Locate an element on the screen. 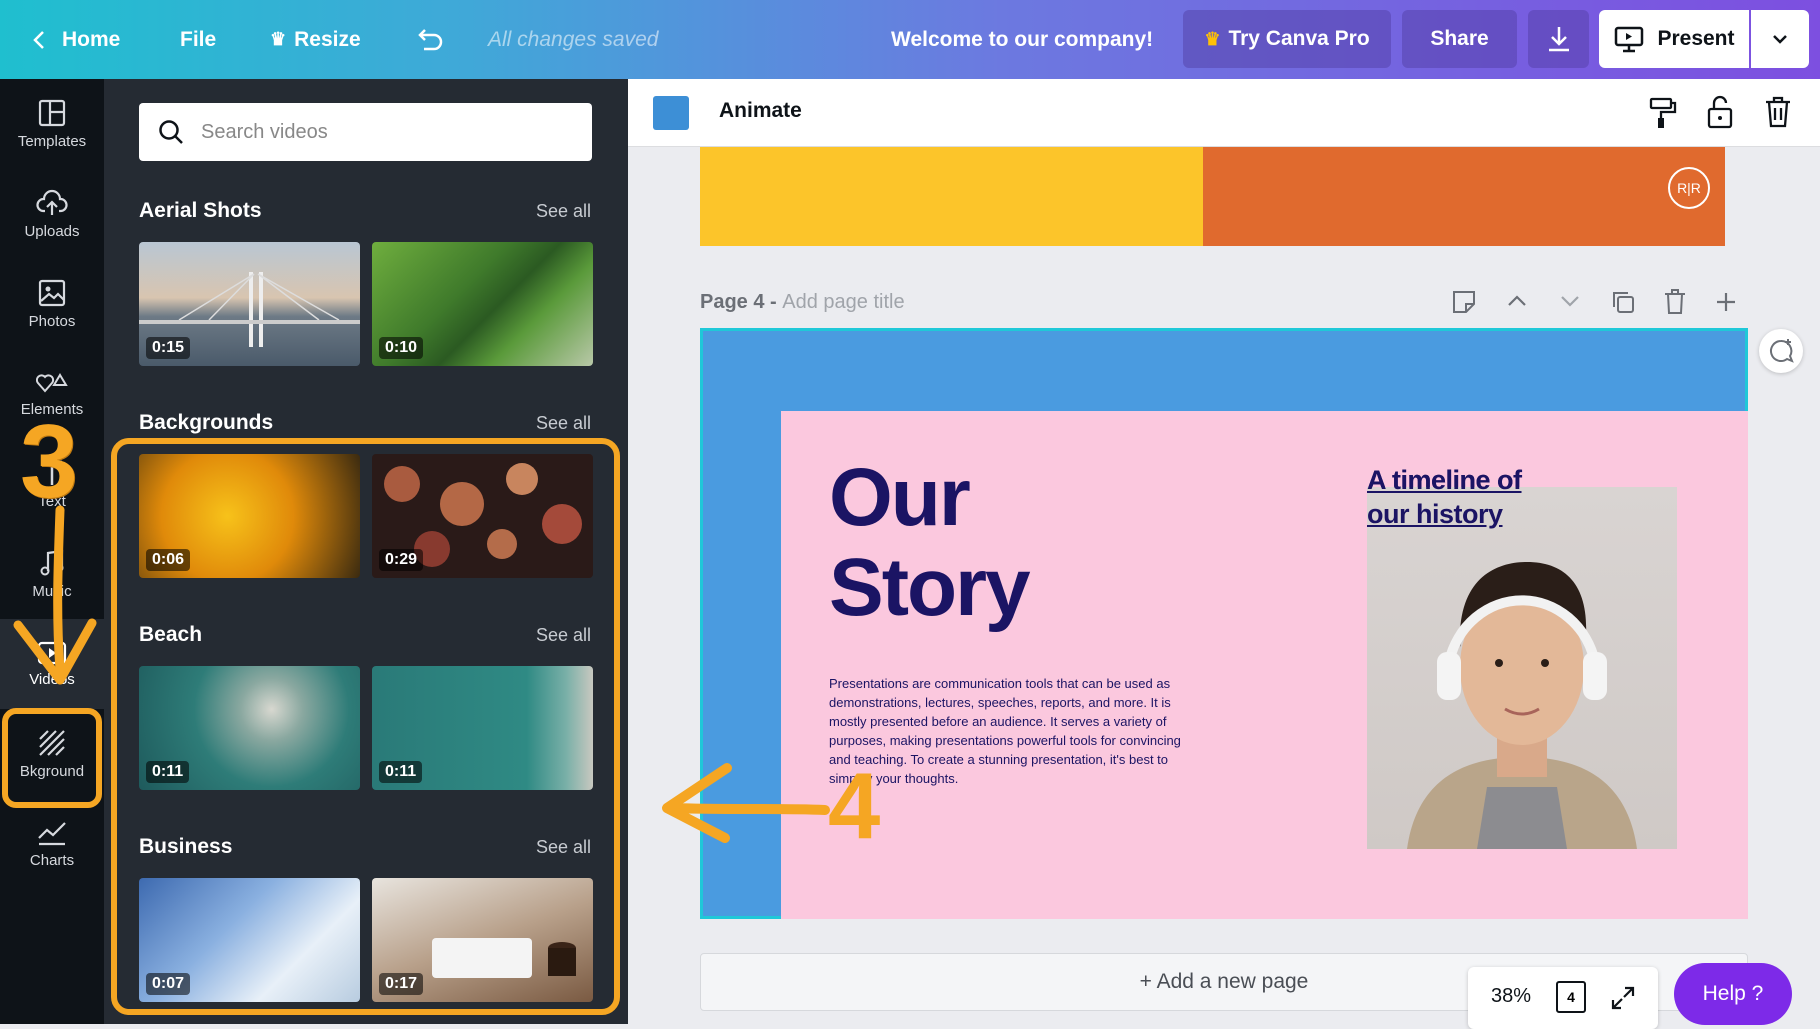 This screenshot has height=1029, width=1820. add-comment-button is located at coordinates (1781, 351).